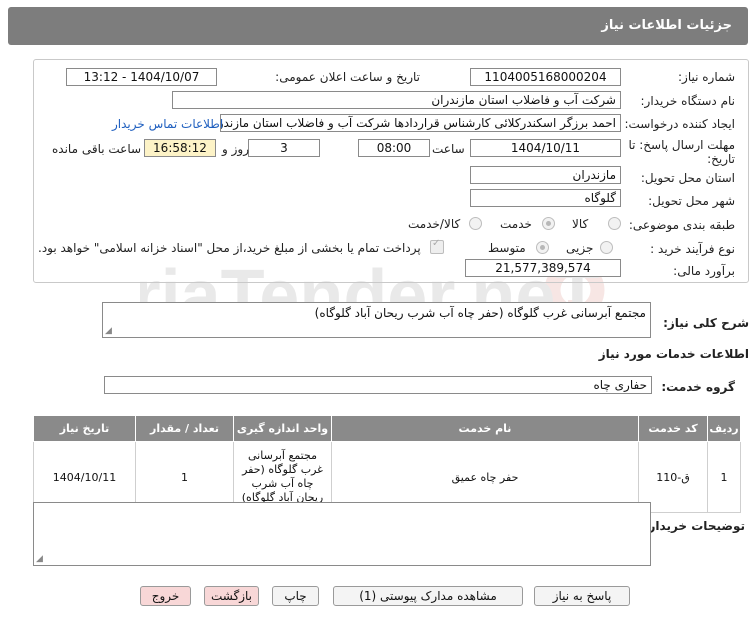  Describe the element at coordinates (542, 247) in the screenshot. I see `process-radio-medium` at that location.